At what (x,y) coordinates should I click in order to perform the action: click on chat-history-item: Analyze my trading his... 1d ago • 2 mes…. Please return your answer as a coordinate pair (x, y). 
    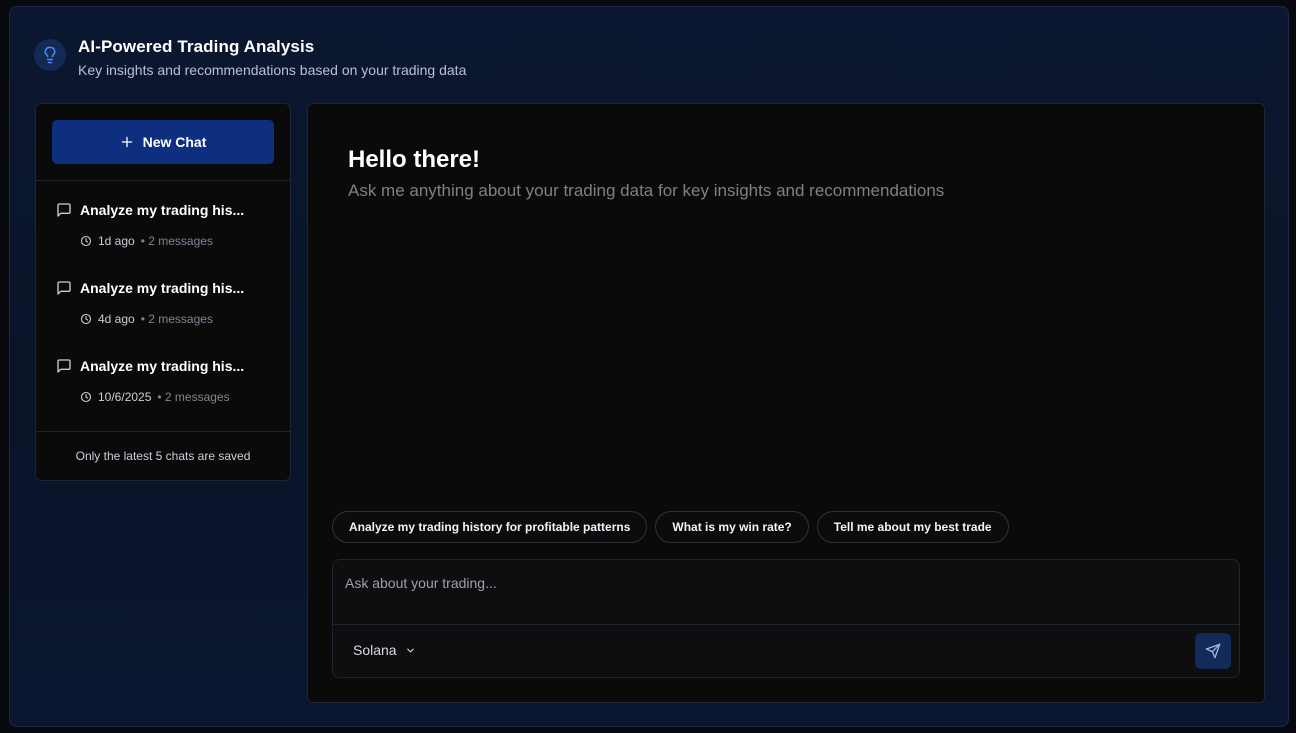
    Looking at the image, I should click on (163, 225).